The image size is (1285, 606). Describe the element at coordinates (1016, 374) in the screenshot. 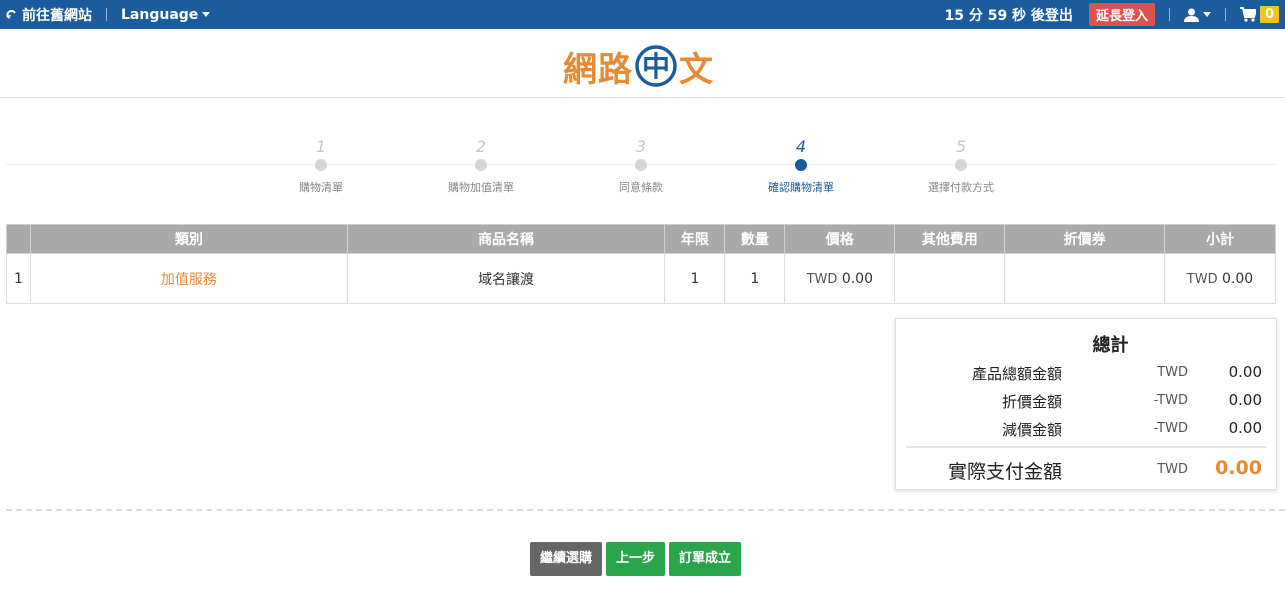

I see `summary-label: 產品總額金額` at that location.